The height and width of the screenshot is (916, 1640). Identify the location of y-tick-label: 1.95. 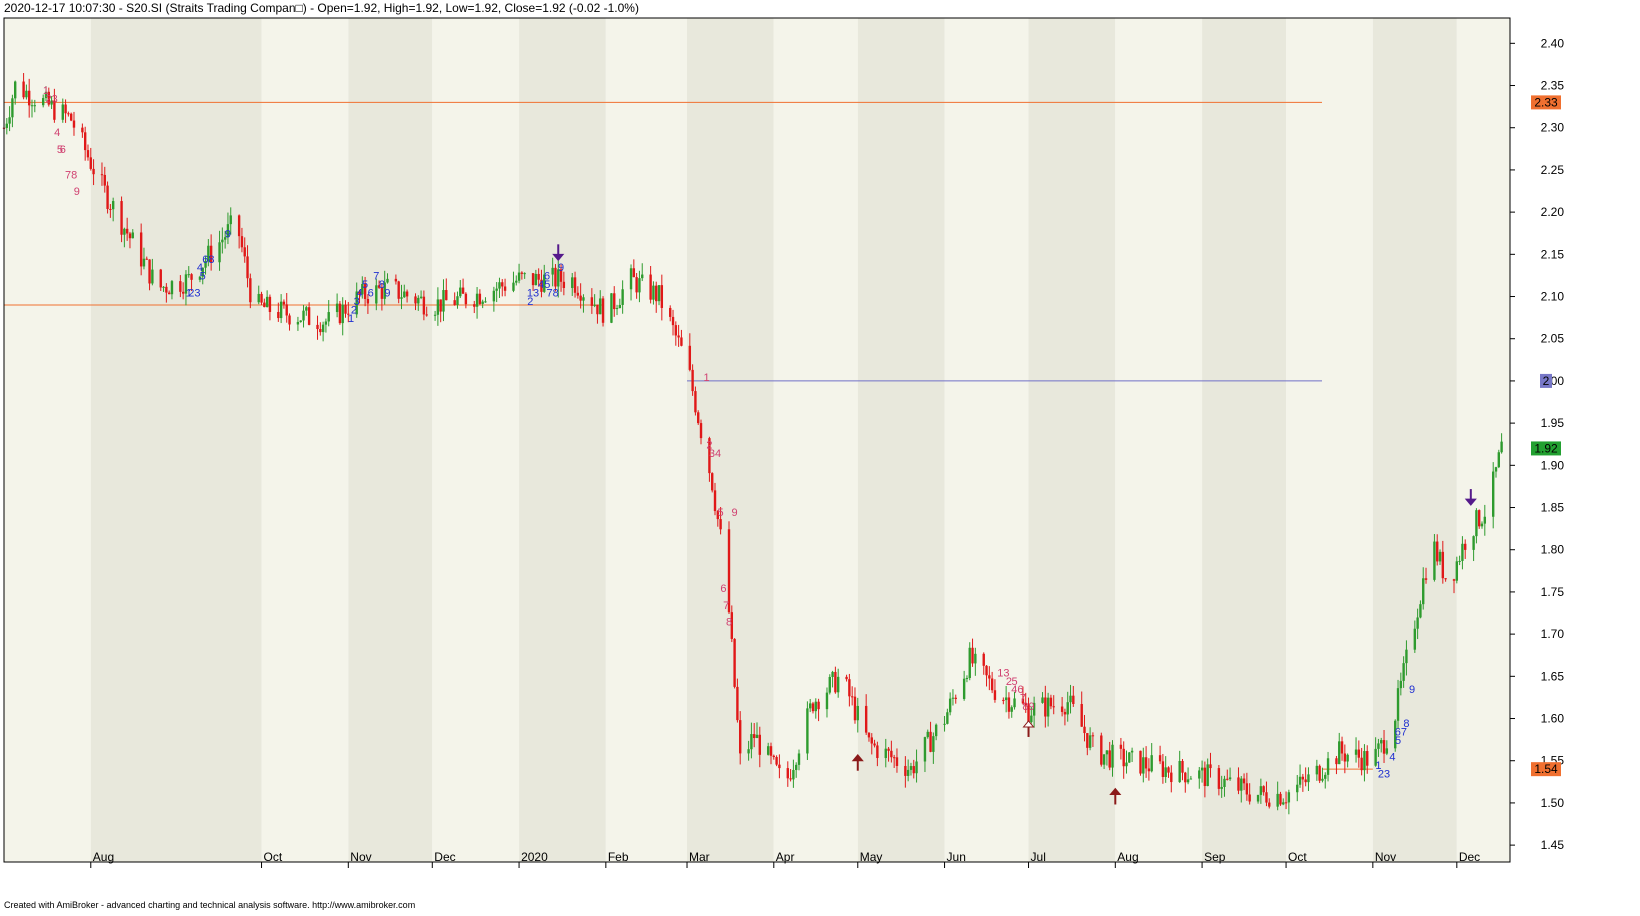
(1553, 423).